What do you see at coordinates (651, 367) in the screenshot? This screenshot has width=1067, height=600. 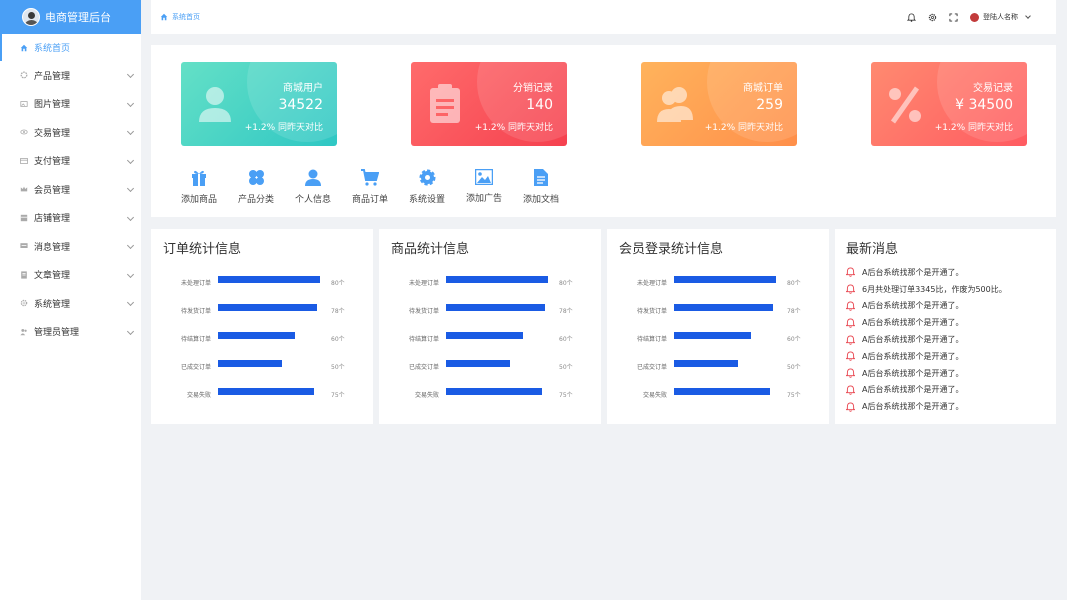 I see `tick-label: 已成交订单` at bounding box center [651, 367].